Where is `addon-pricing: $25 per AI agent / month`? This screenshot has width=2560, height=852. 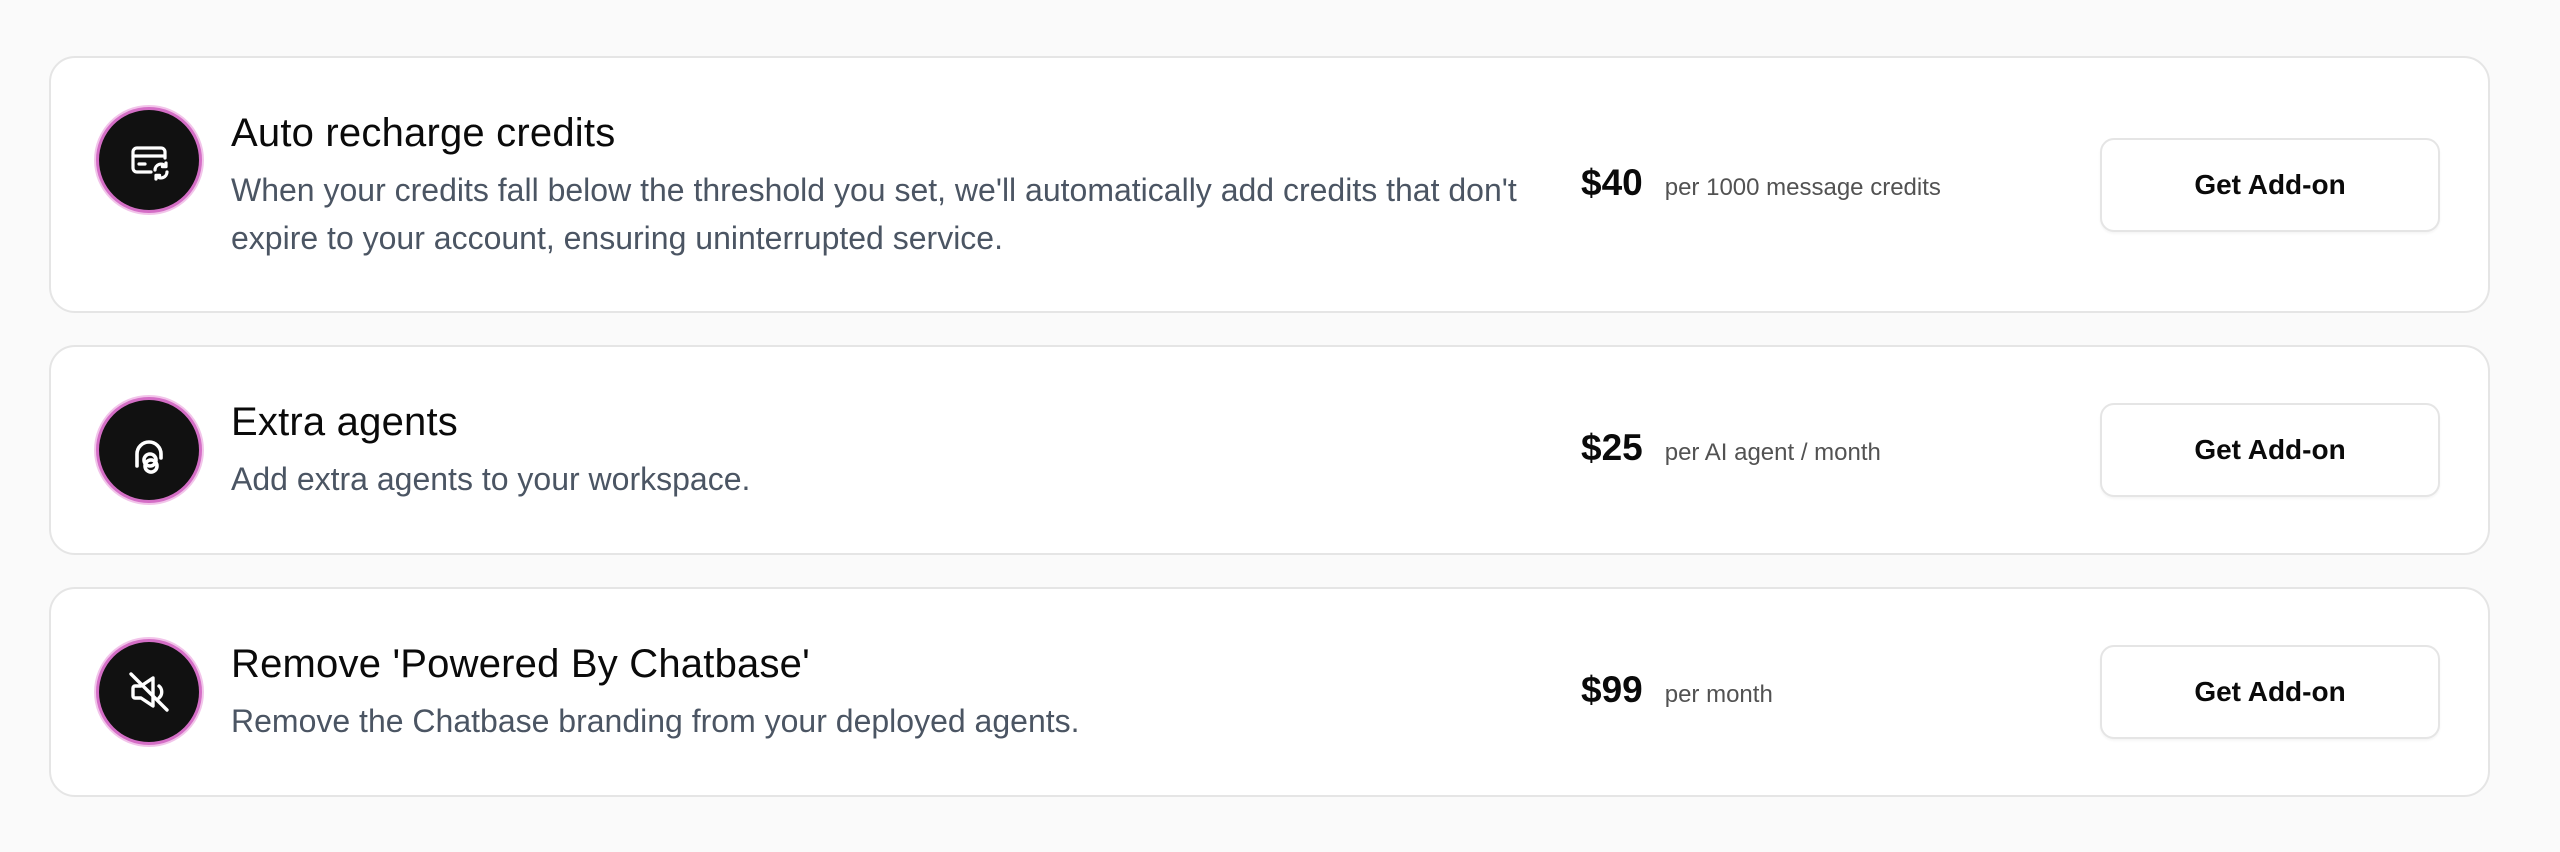
addon-pricing: $25 per AI agent / month is located at coordinates (1731, 448).